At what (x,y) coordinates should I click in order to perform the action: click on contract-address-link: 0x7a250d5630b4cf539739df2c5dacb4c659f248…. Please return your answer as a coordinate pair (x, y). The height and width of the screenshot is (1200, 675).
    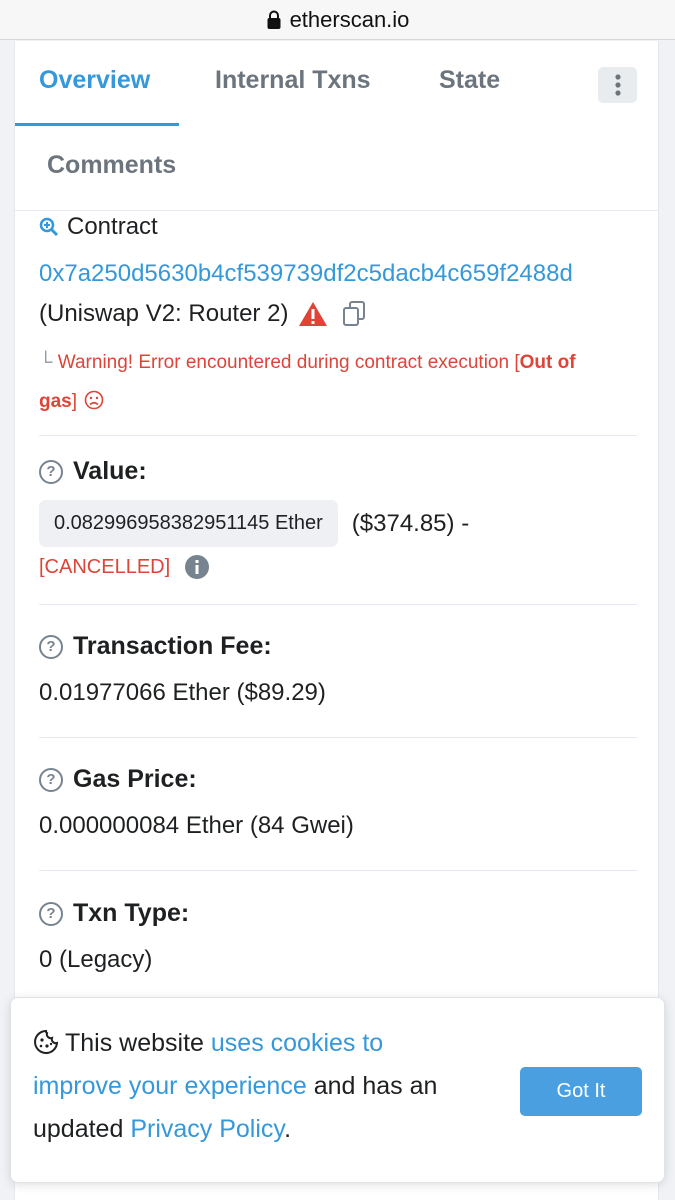
    Looking at the image, I should click on (338, 274).